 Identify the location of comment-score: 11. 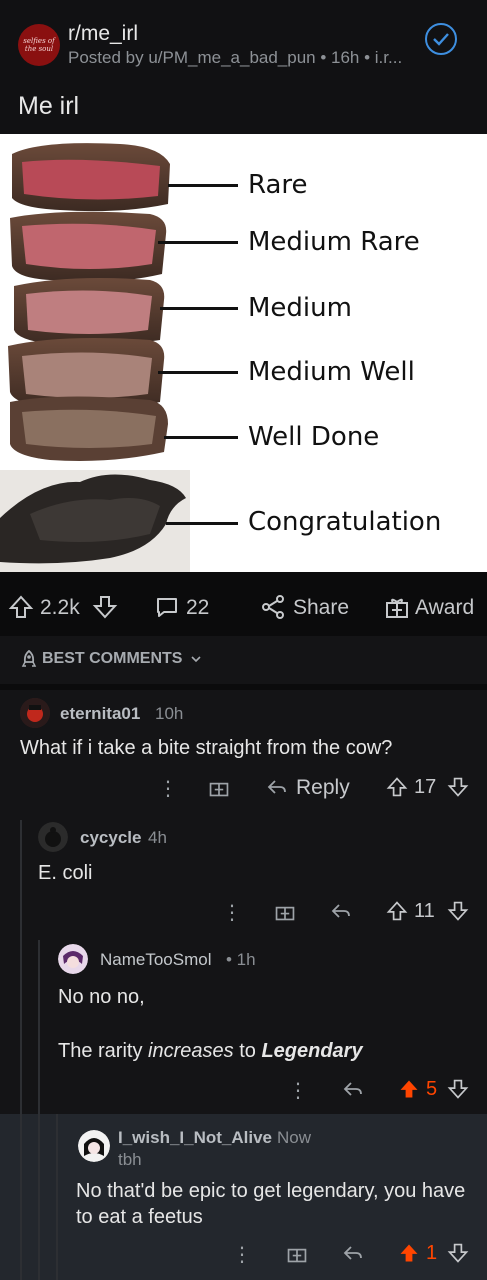
(424, 911).